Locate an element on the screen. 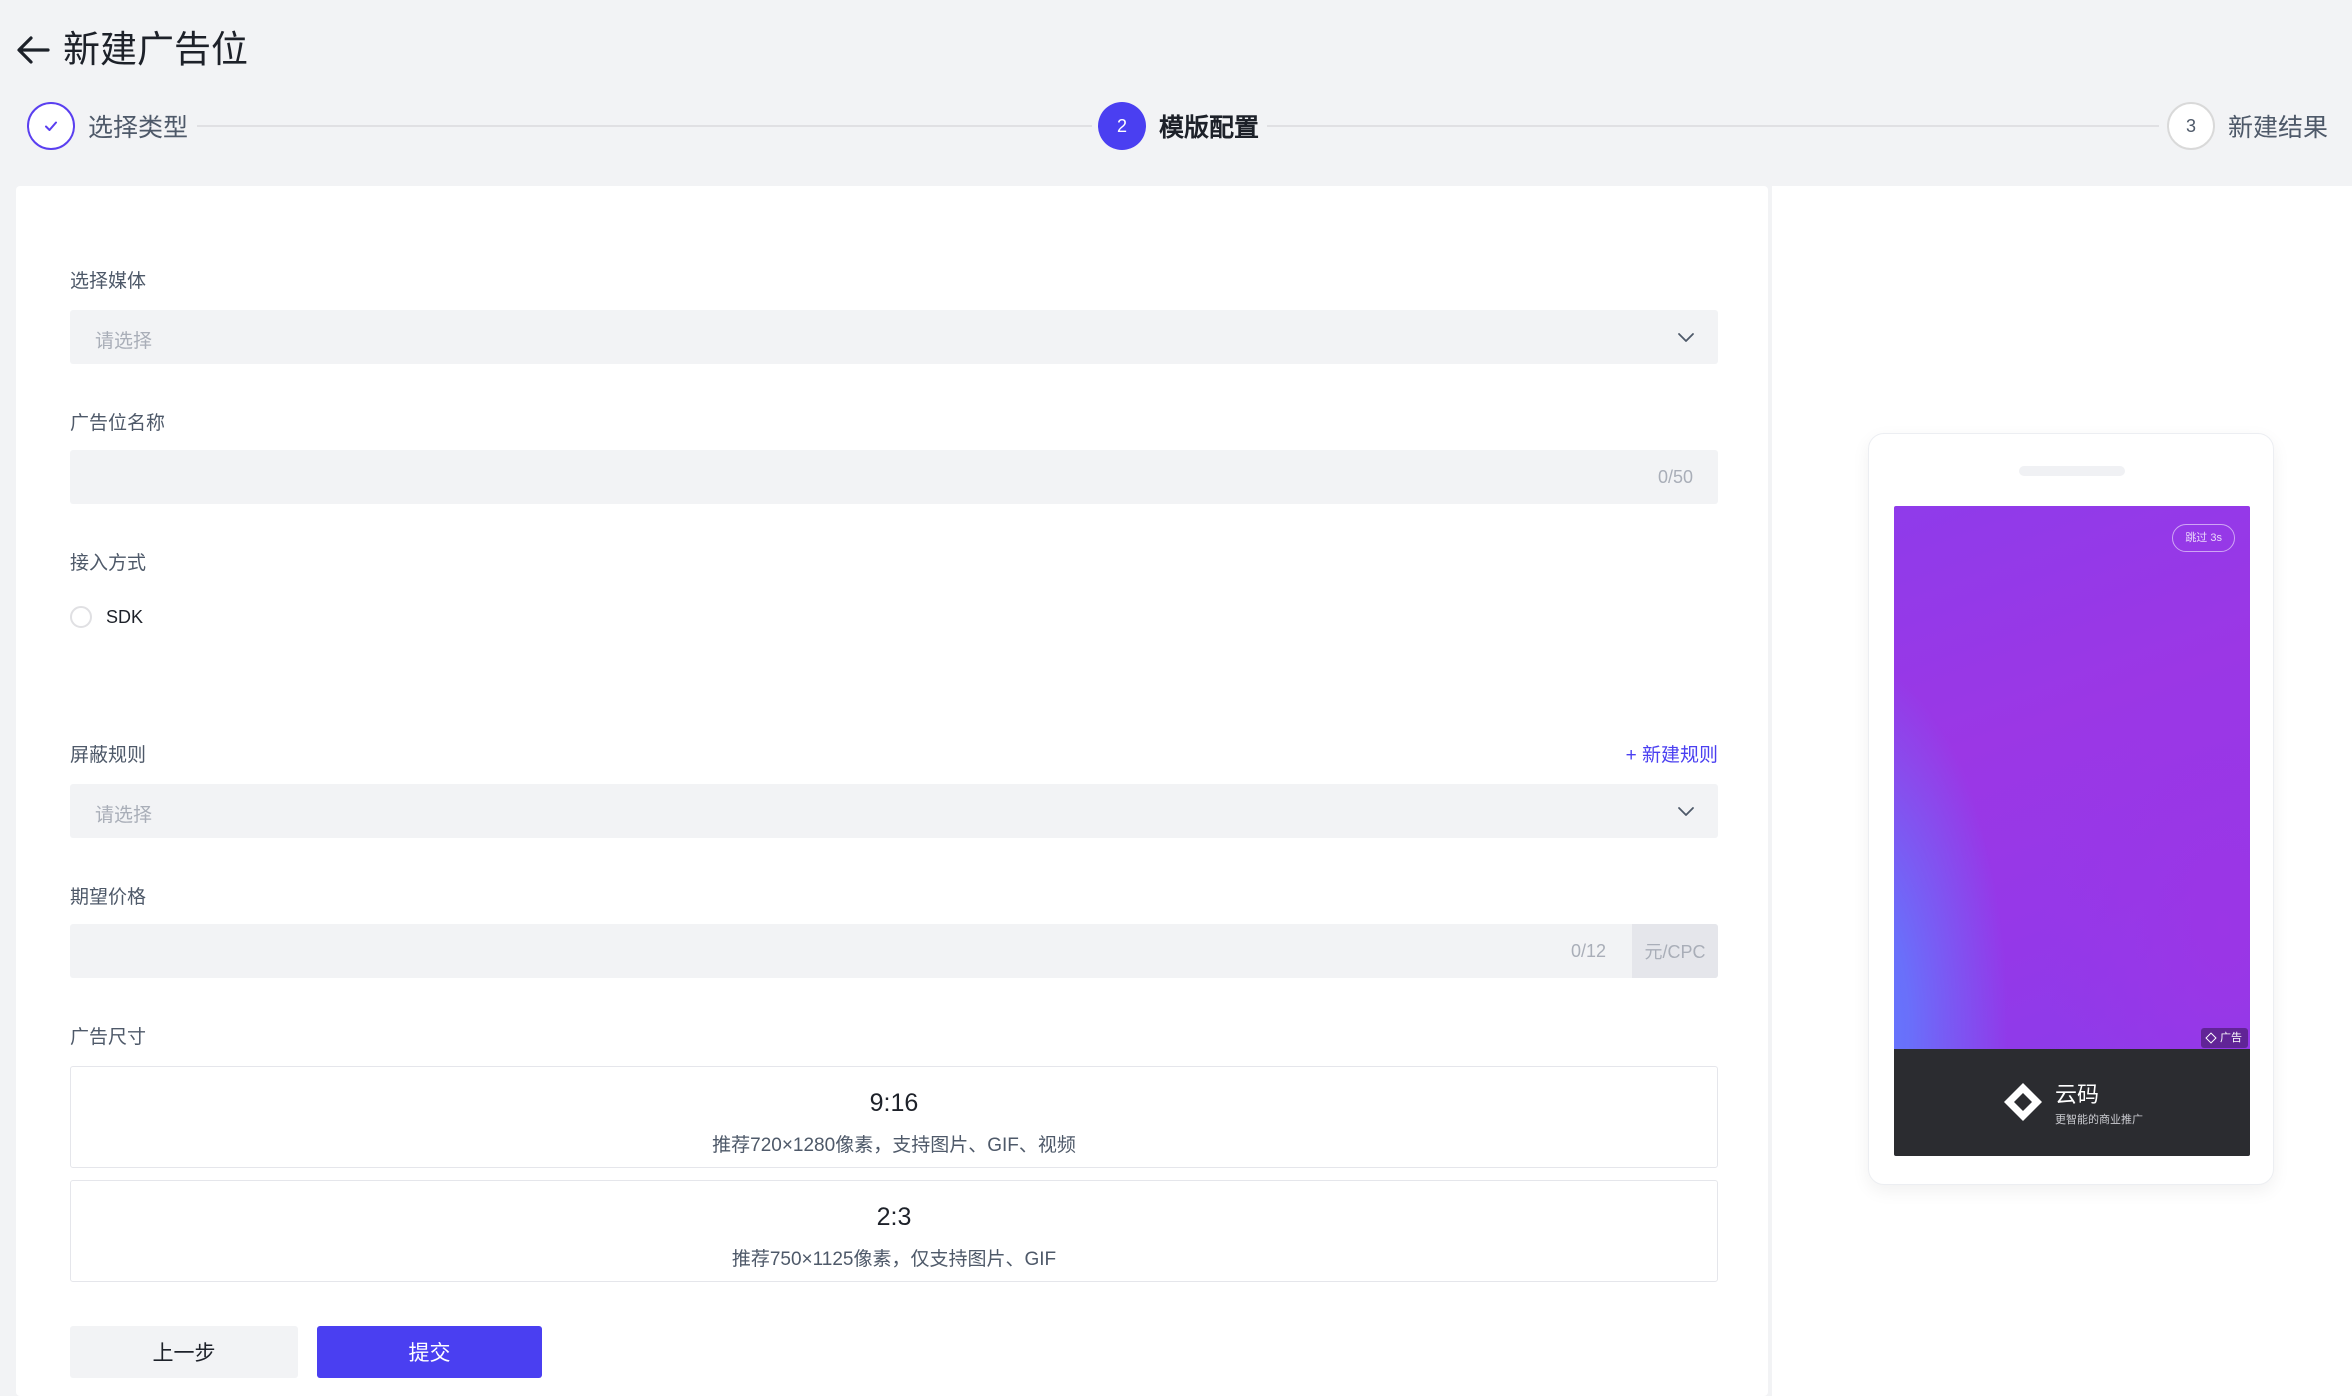 The height and width of the screenshot is (1396, 2352). radio-label: SDK is located at coordinates (125, 616).